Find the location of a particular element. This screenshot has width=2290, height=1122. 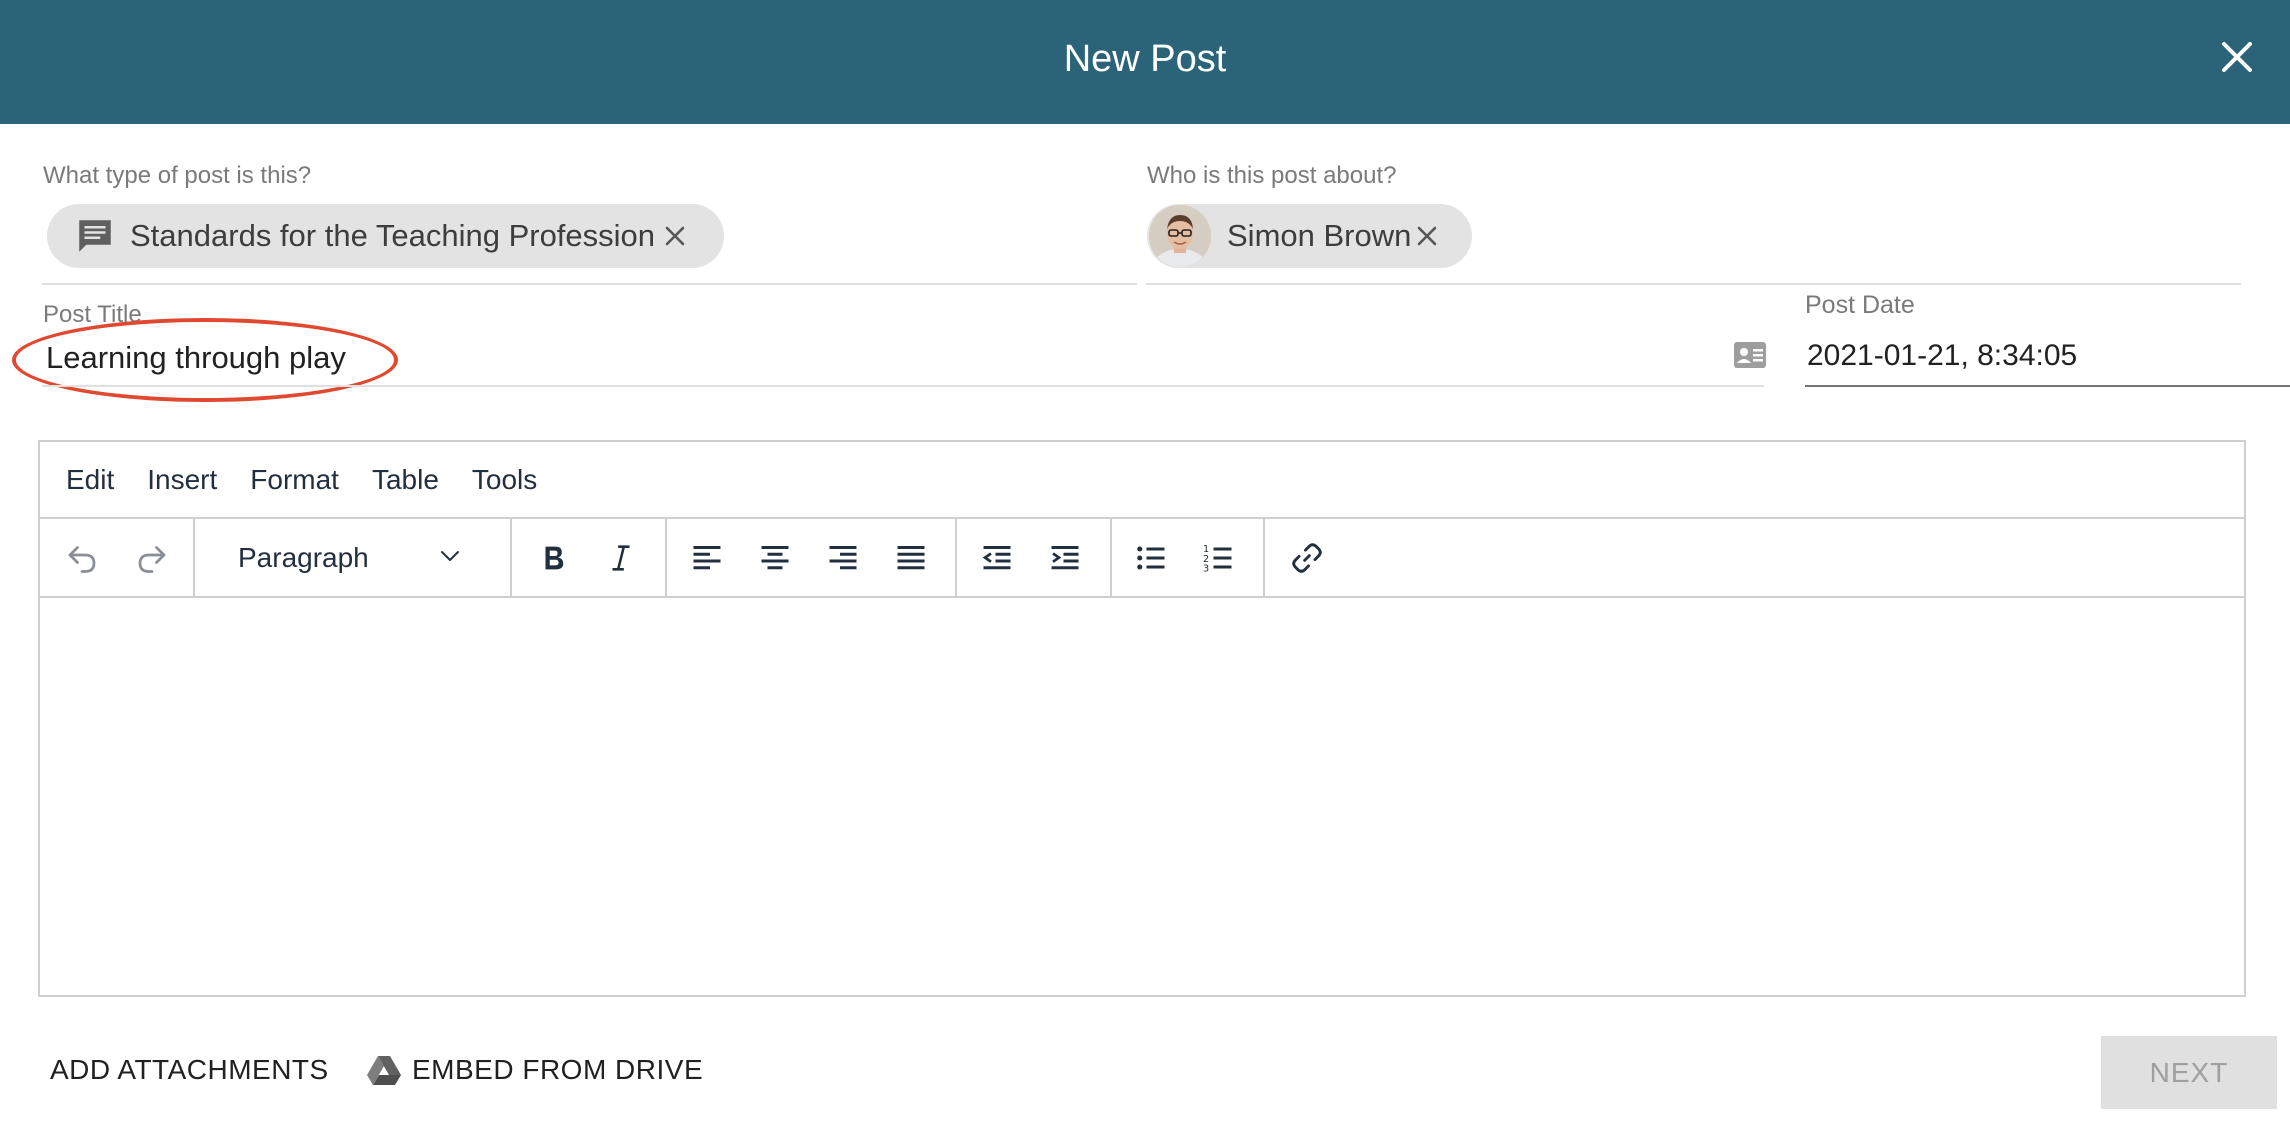

redo-button is located at coordinates (152, 558).